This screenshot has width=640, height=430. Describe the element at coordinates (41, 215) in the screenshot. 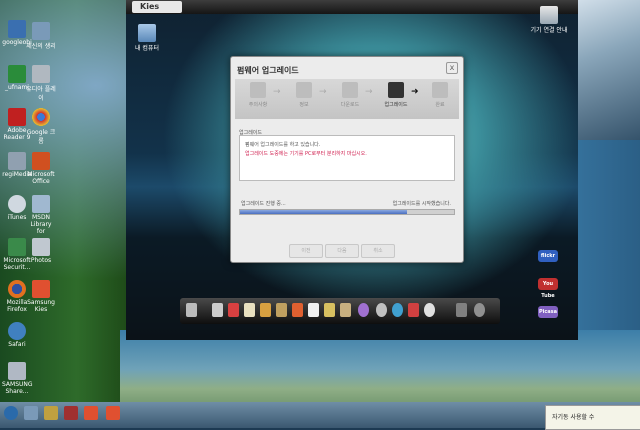

I see `desktop-icon: MSDN Library for` at that location.